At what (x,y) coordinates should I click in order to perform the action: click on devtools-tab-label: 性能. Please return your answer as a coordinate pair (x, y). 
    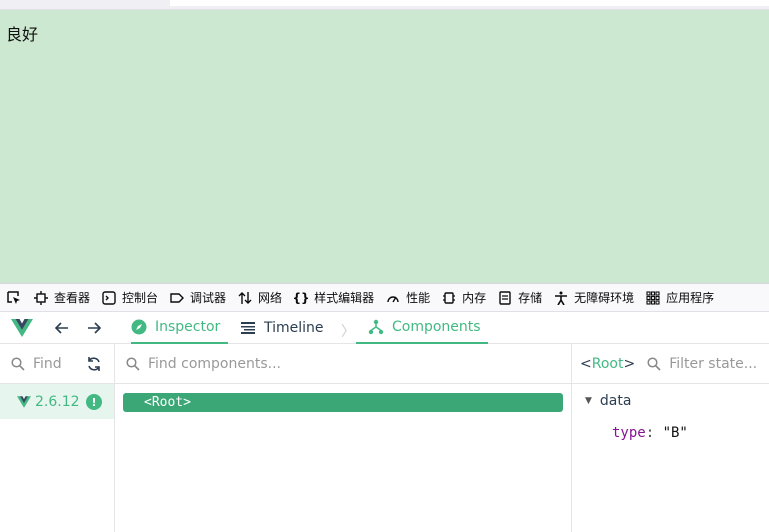
    Looking at the image, I should click on (418, 298).